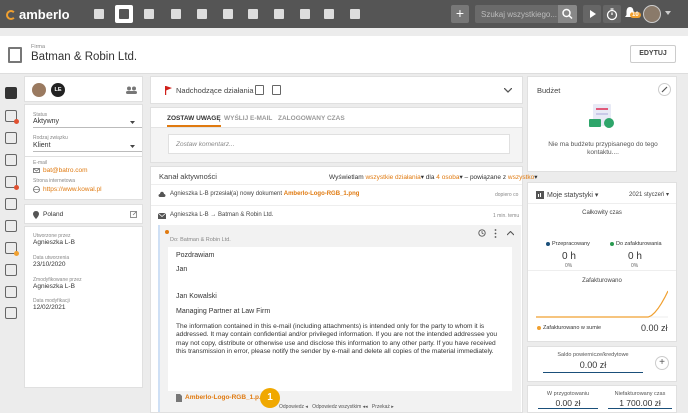 The width and height of the screenshot is (688, 413). What do you see at coordinates (11, 226) in the screenshot?
I see `sidebar-invoice-icon` at bounding box center [11, 226].